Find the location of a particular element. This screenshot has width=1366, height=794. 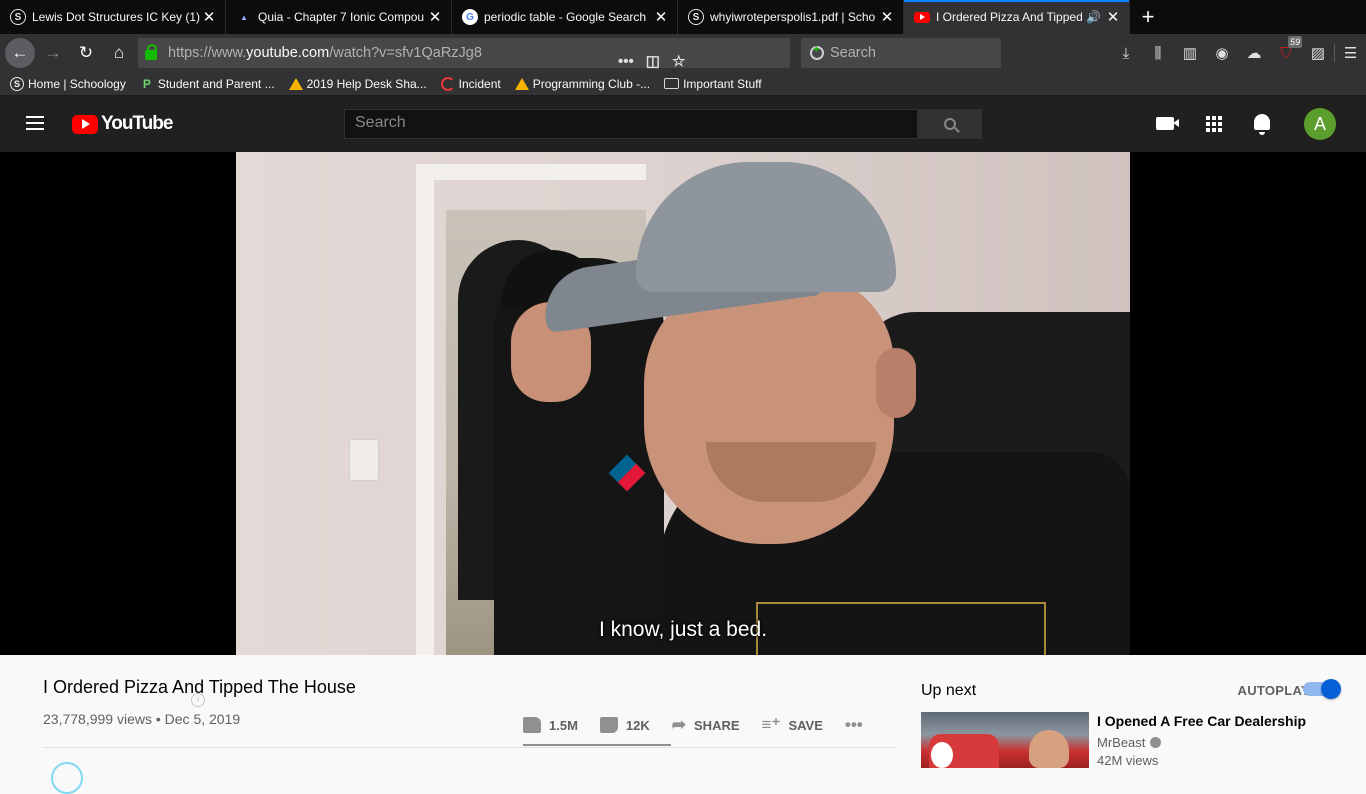

recommended-title: I Opened A Free Car Dealership is located at coordinates (1201, 721).